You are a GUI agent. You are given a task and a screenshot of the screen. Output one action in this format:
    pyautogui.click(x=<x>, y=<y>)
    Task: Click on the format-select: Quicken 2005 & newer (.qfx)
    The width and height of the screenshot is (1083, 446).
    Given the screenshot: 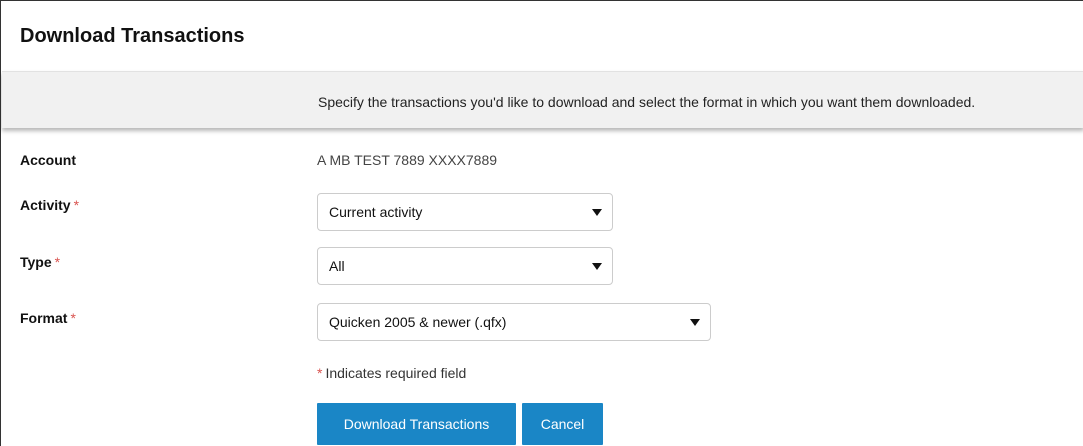 What is the action you would take?
    pyautogui.click(x=514, y=322)
    